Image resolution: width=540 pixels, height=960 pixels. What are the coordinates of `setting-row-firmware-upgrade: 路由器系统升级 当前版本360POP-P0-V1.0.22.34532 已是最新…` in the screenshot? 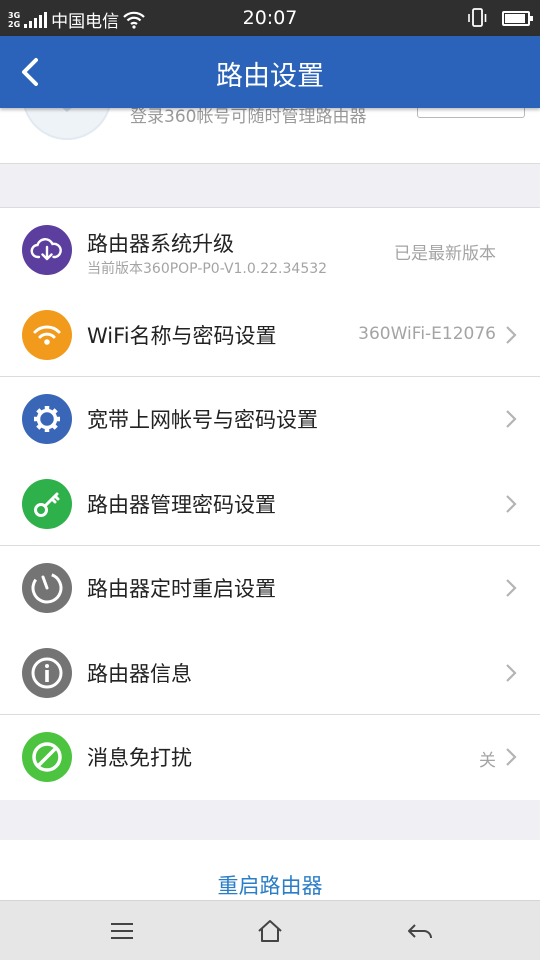 It's located at (270, 250).